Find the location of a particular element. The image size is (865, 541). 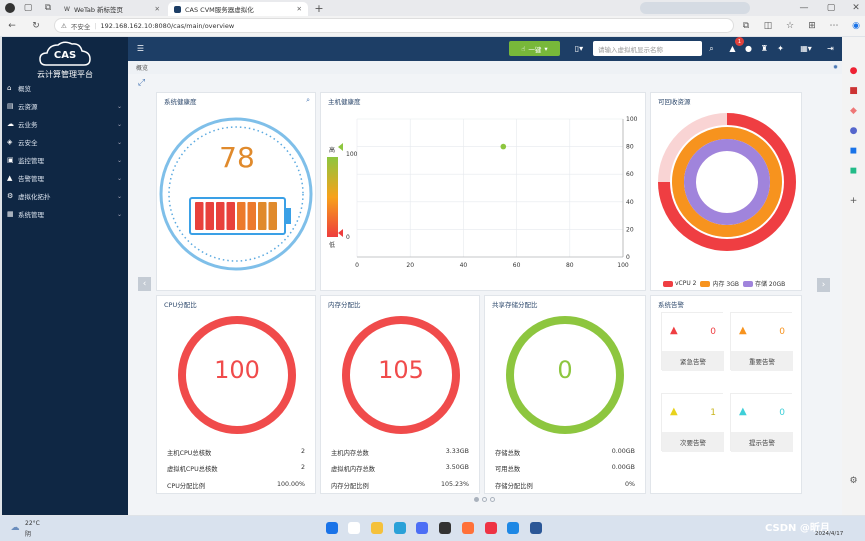

sidebar-item-cloud-business: ☁ 云业务 ⌄ is located at coordinates (65, 124).